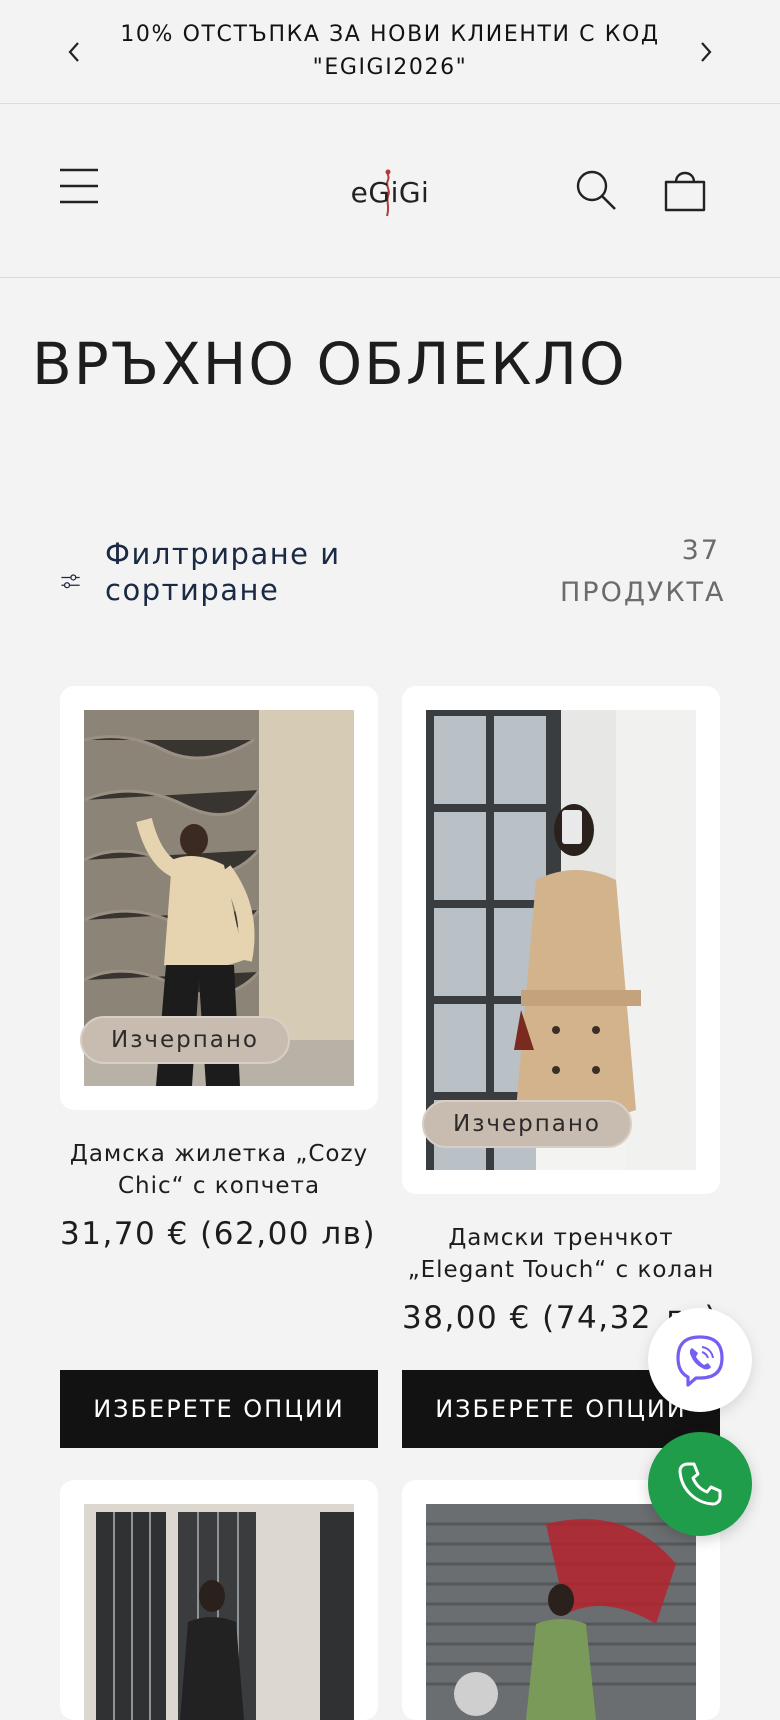  I want to click on phone-icon, so click(700, 1484).